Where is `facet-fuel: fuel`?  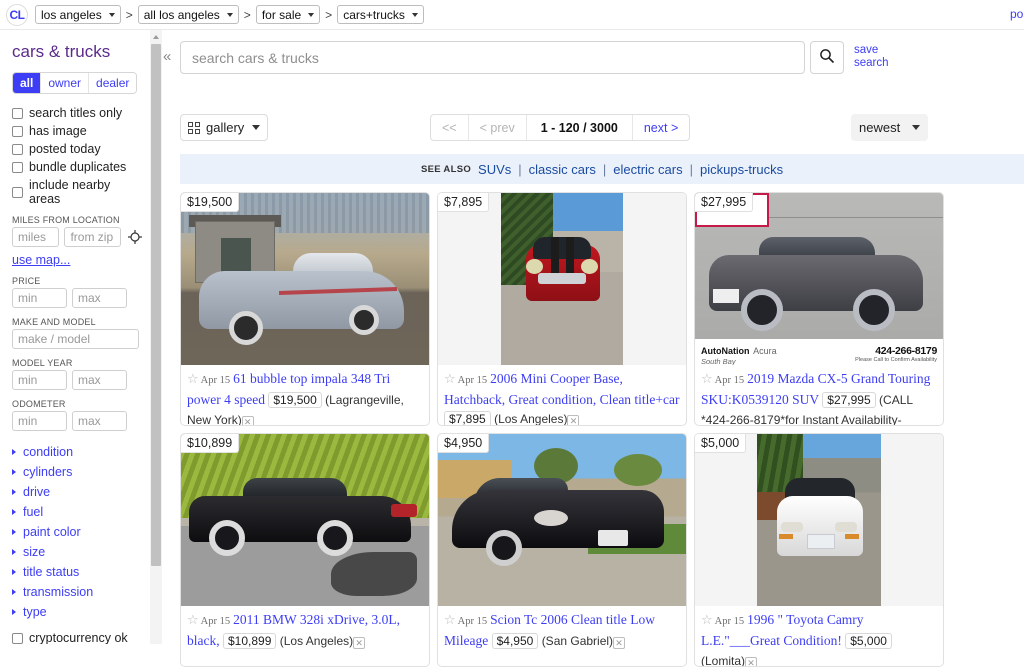
facet-fuel: fuel is located at coordinates (77, 512).